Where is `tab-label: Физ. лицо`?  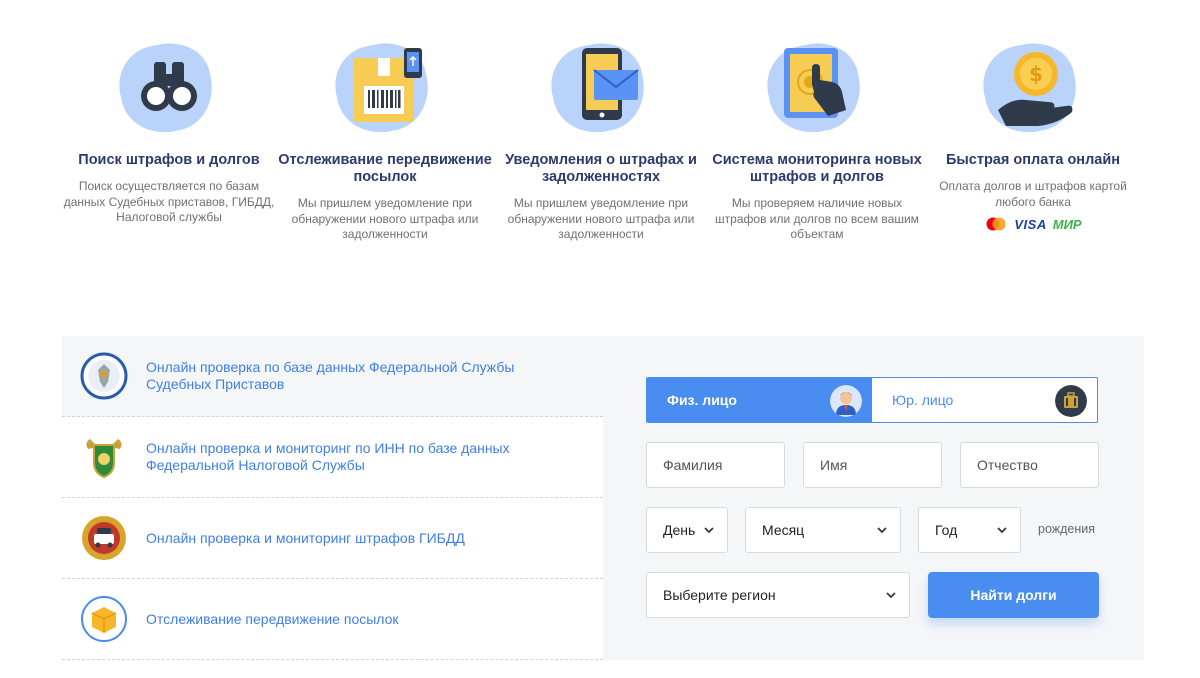 tab-label: Физ. лицо is located at coordinates (702, 400).